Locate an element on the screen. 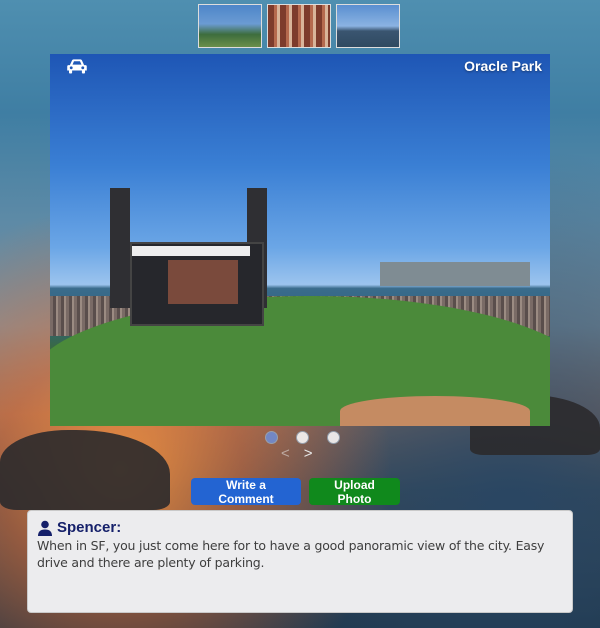 This screenshot has height=628, width=600. next-slide-button: > is located at coordinates (308, 453).